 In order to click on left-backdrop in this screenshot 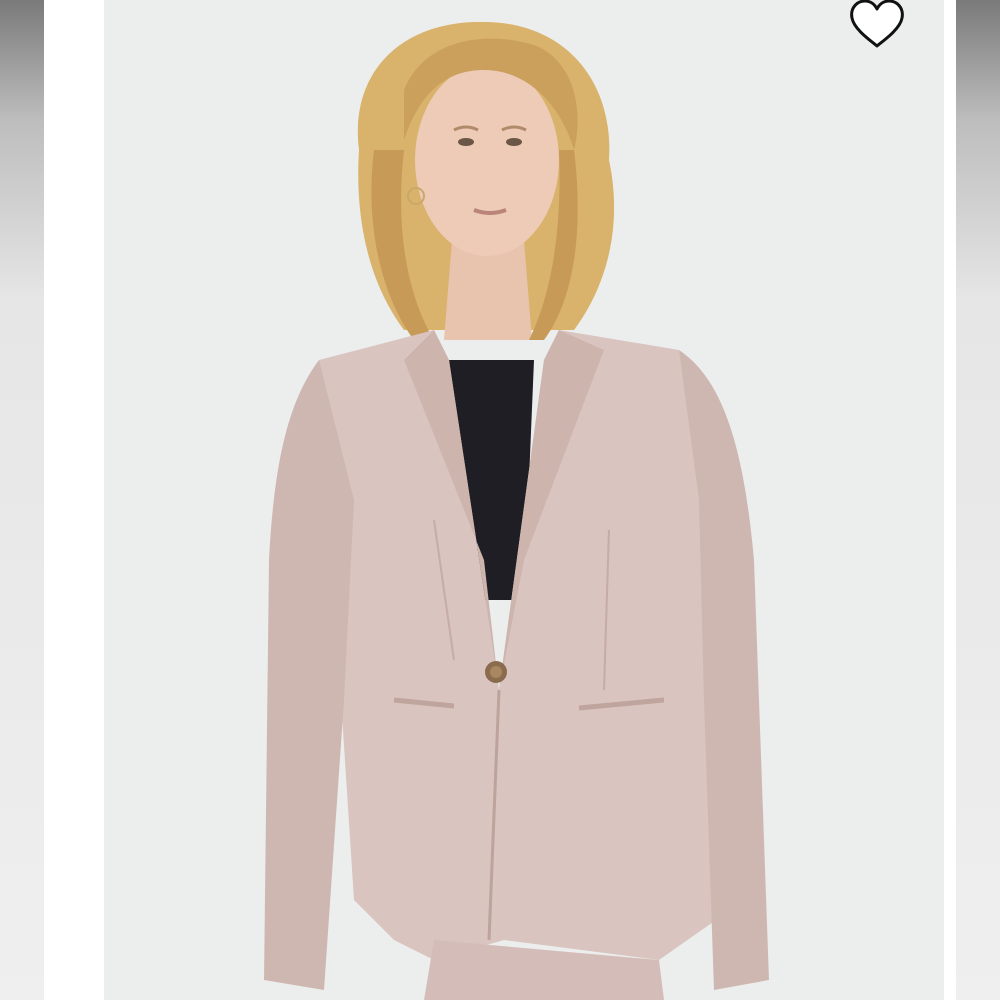, I will do `click(22, 500)`.